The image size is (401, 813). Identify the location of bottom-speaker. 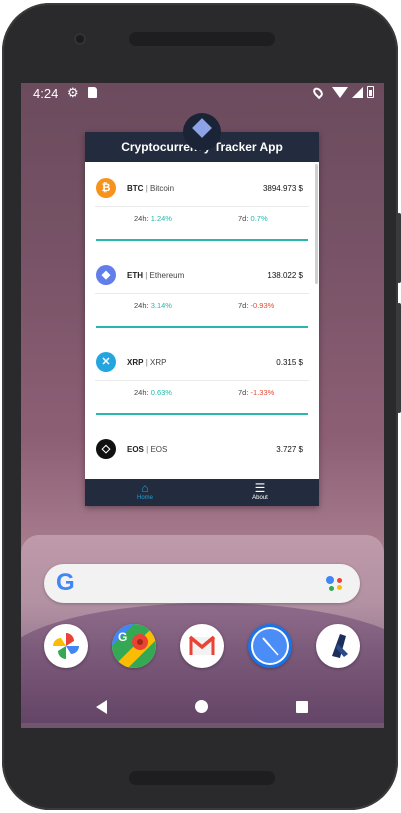
(202, 778).